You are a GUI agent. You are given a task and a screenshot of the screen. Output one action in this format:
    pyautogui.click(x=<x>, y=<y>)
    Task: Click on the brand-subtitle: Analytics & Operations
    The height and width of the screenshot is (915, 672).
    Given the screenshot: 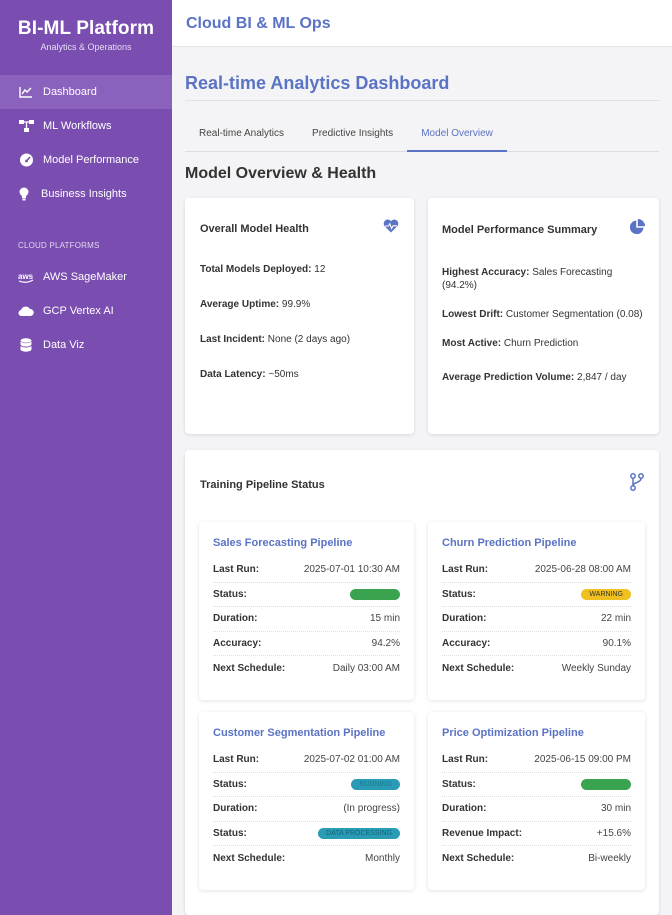 What is the action you would take?
    pyautogui.click(x=86, y=47)
    